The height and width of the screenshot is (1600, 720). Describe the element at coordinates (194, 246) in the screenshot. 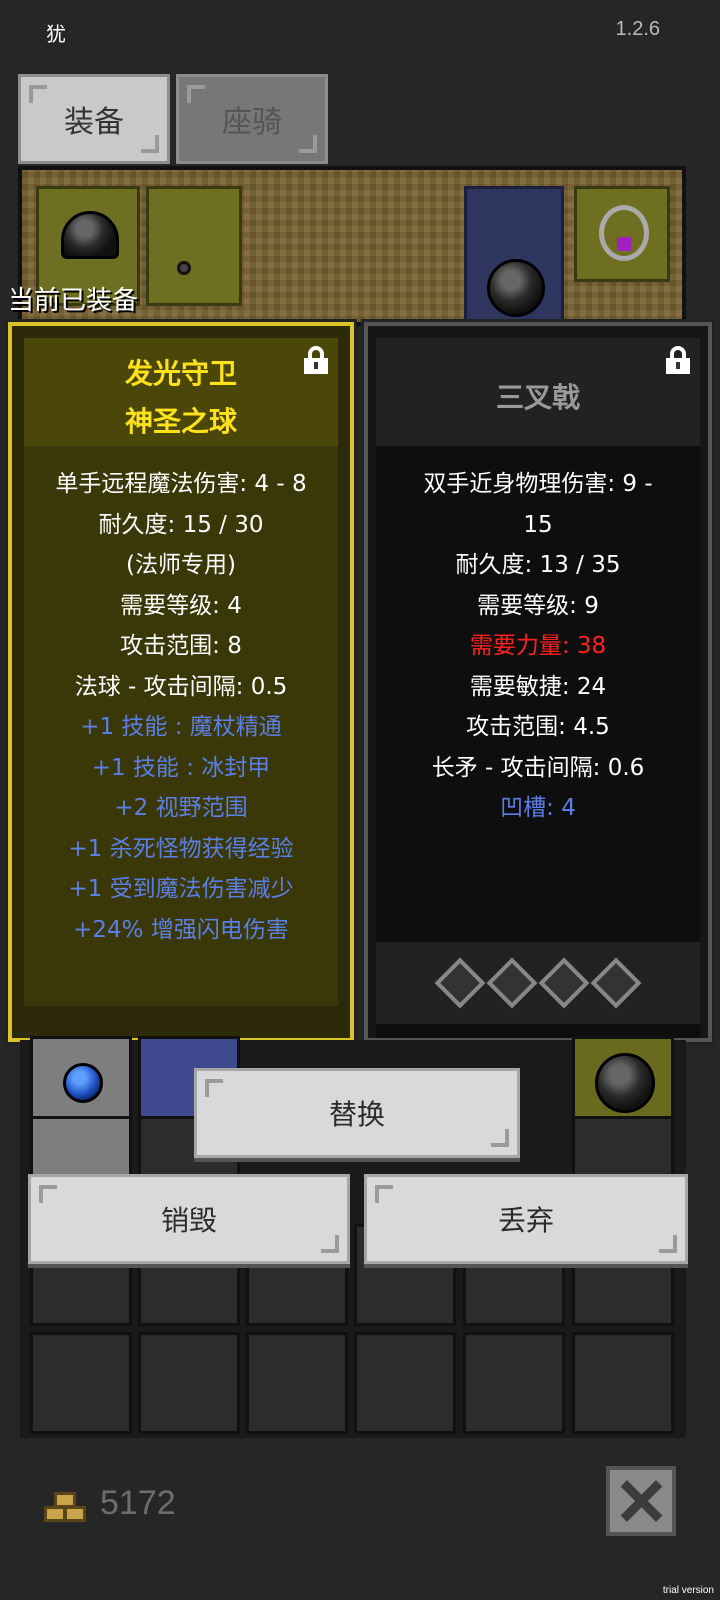

I see `equip-slot-weapon` at that location.